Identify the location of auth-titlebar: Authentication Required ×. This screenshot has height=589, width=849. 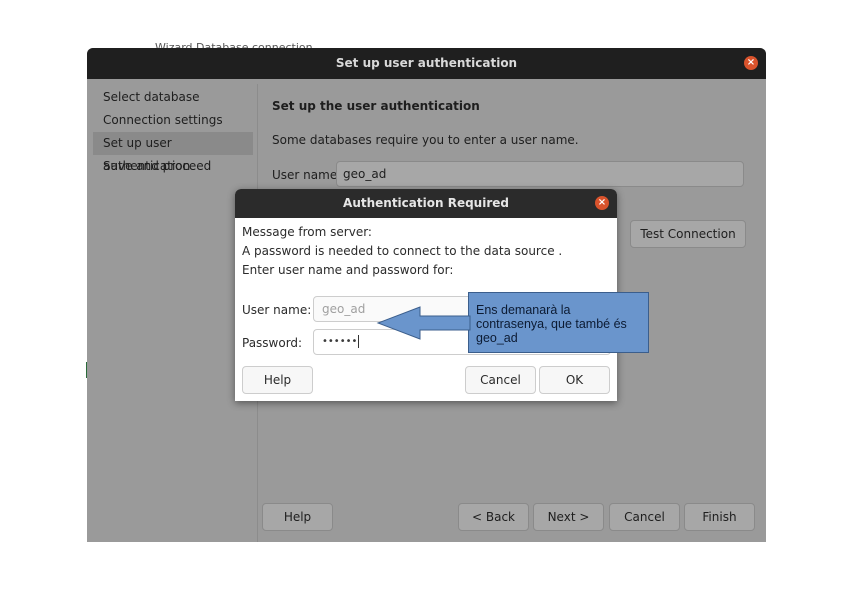
(426, 203).